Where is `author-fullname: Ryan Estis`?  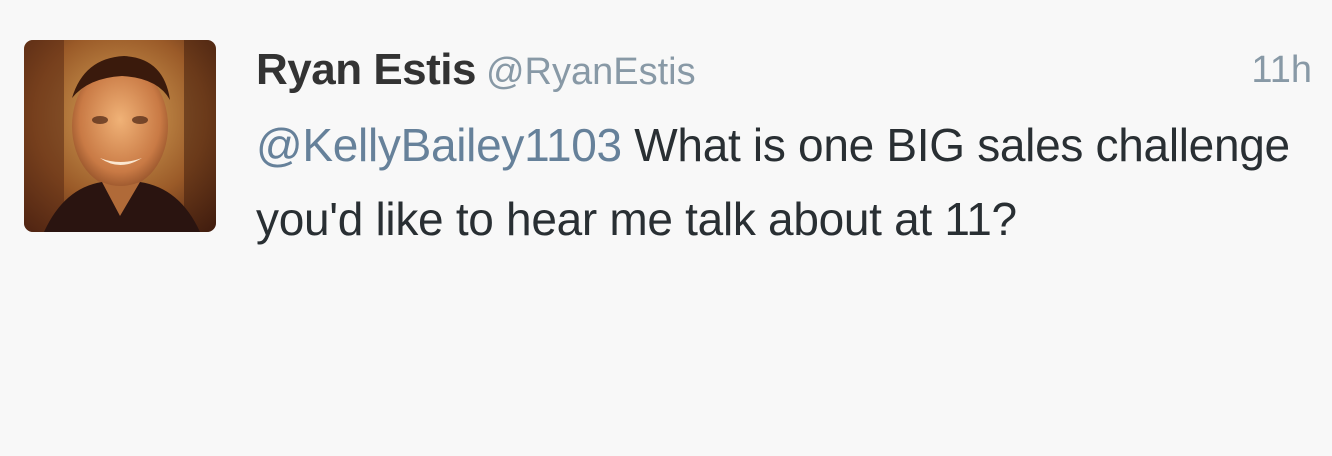 author-fullname: Ryan Estis is located at coordinates (366, 69).